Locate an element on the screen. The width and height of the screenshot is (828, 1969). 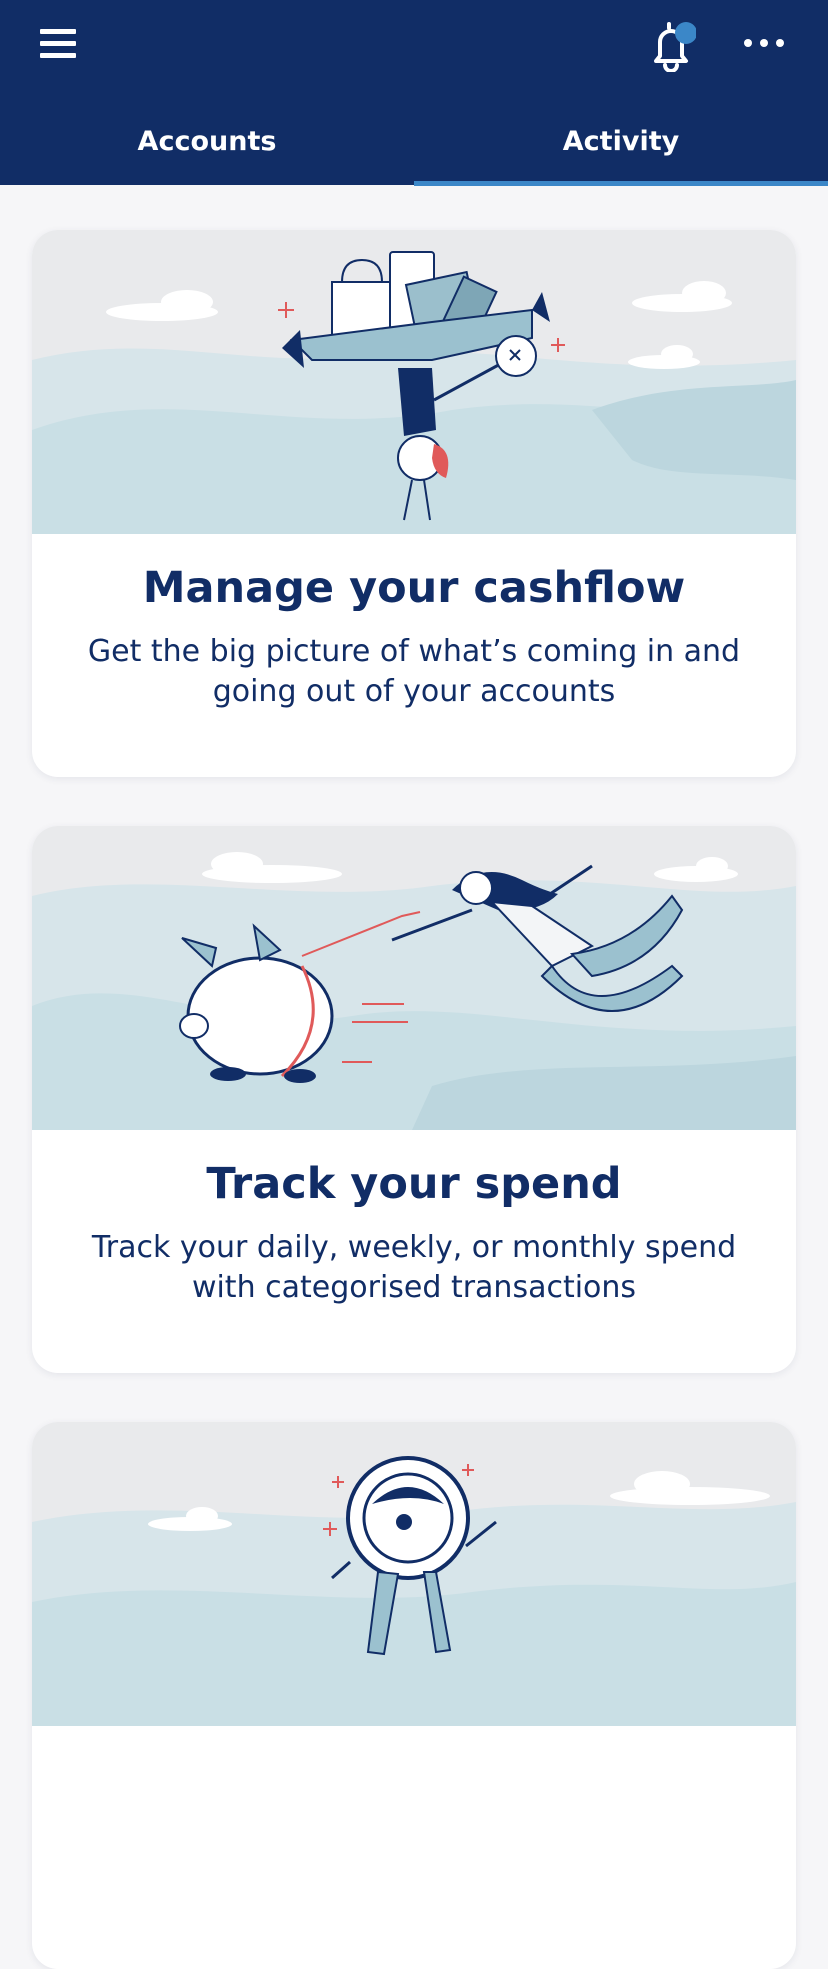
card-title: Track your spend is located at coordinates (414, 1184).